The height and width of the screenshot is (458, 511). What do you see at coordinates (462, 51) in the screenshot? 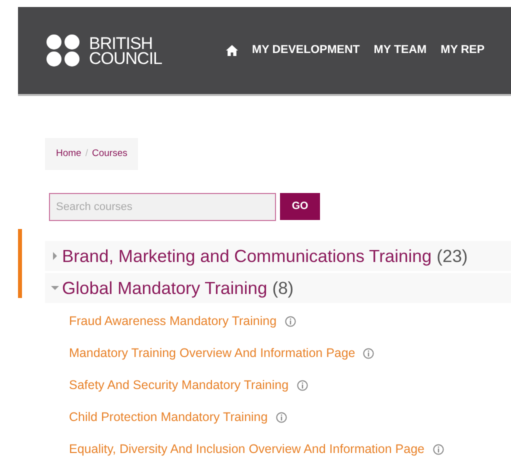
I see `nav-link: MY REP` at bounding box center [462, 51].